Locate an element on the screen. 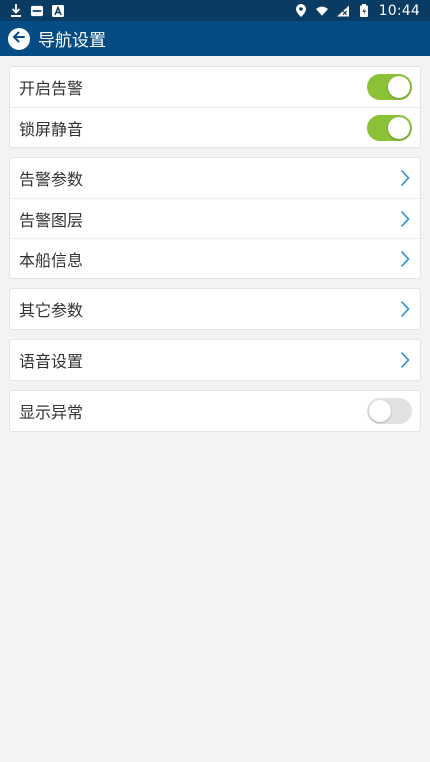 The image size is (430, 762). enable-alarm-toggle is located at coordinates (389, 87).